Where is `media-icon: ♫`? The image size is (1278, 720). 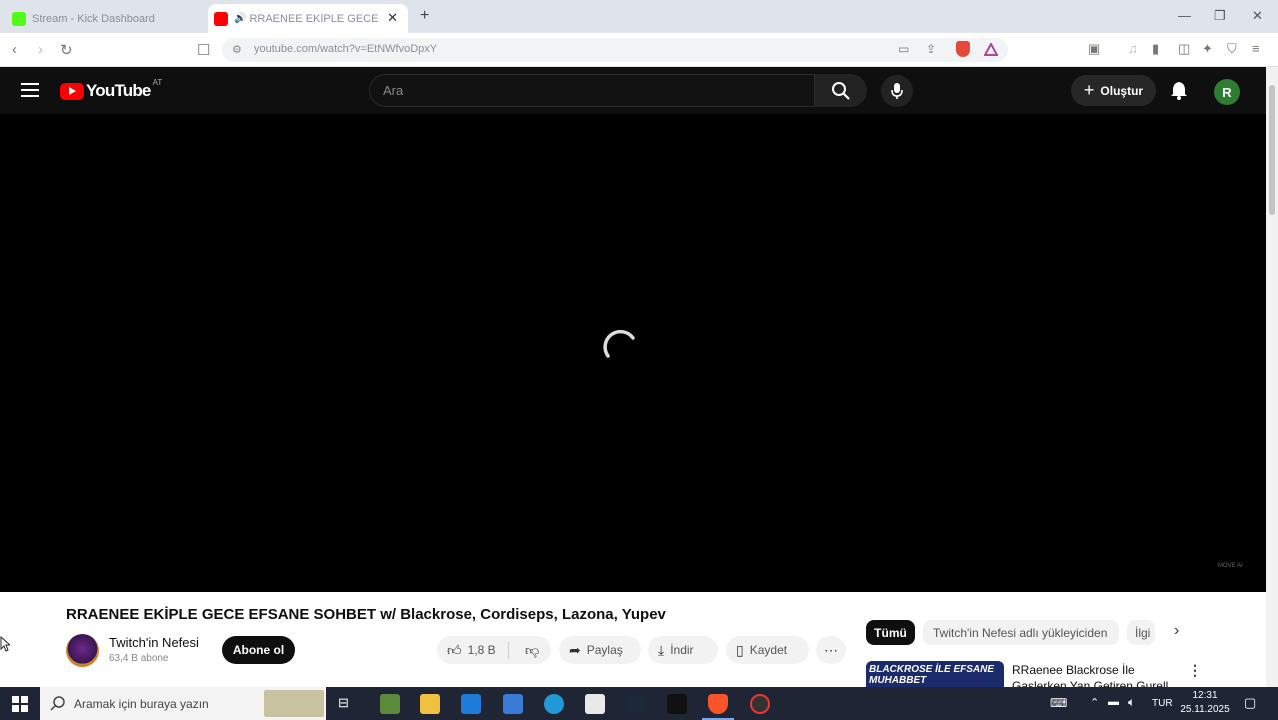 media-icon: ♫ is located at coordinates (1133, 48).